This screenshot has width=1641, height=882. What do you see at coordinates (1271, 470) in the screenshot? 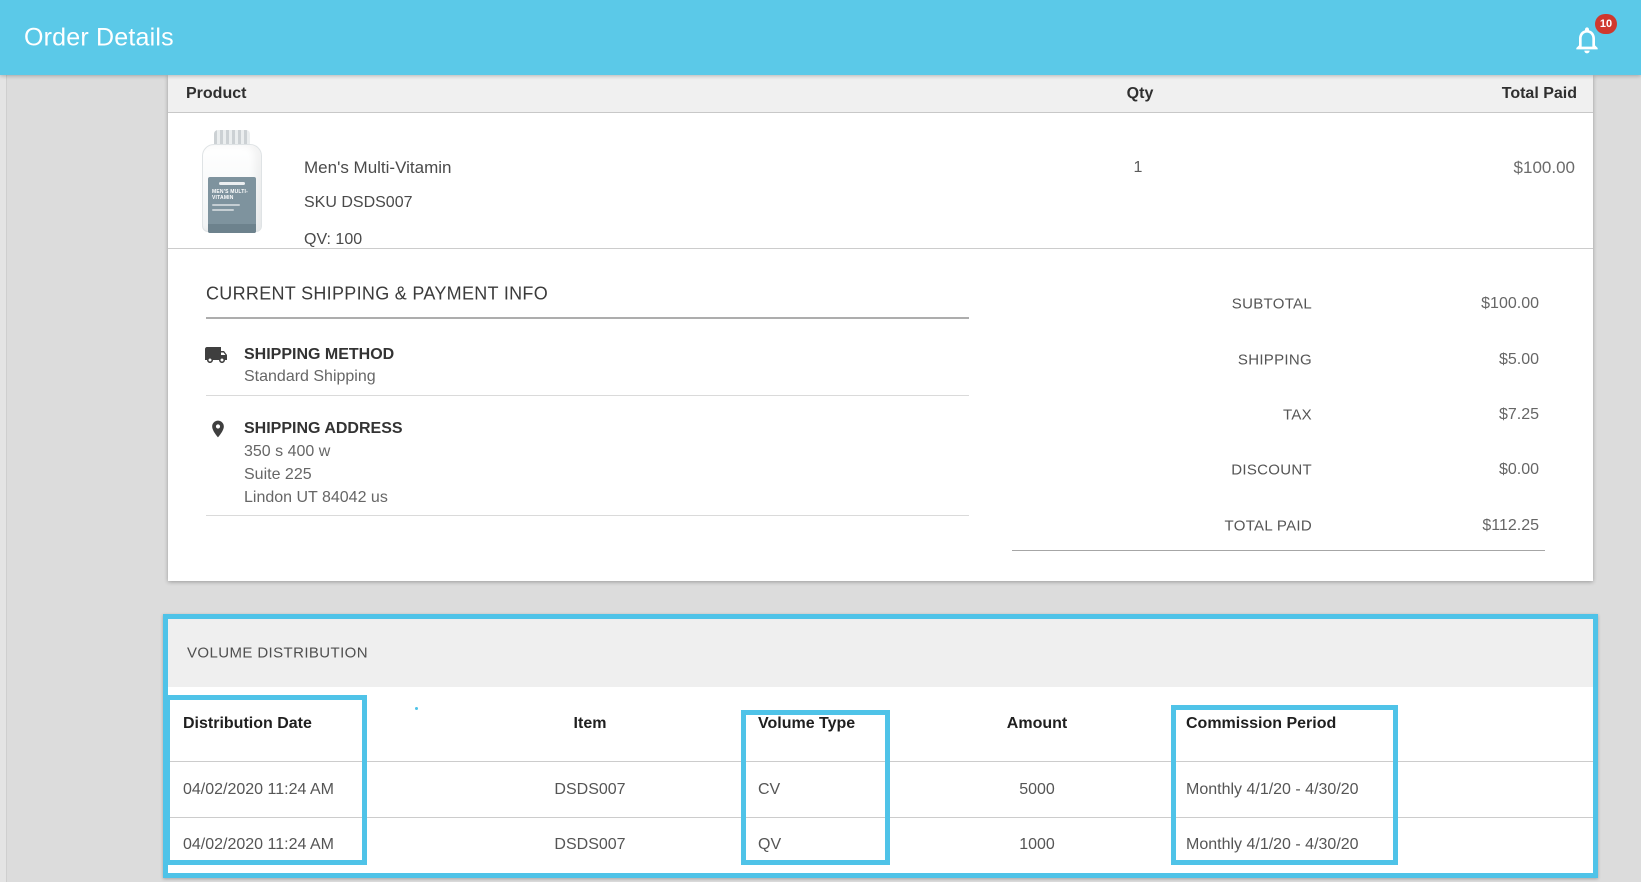
I see `summary-label: DISCOUNT` at bounding box center [1271, 470].